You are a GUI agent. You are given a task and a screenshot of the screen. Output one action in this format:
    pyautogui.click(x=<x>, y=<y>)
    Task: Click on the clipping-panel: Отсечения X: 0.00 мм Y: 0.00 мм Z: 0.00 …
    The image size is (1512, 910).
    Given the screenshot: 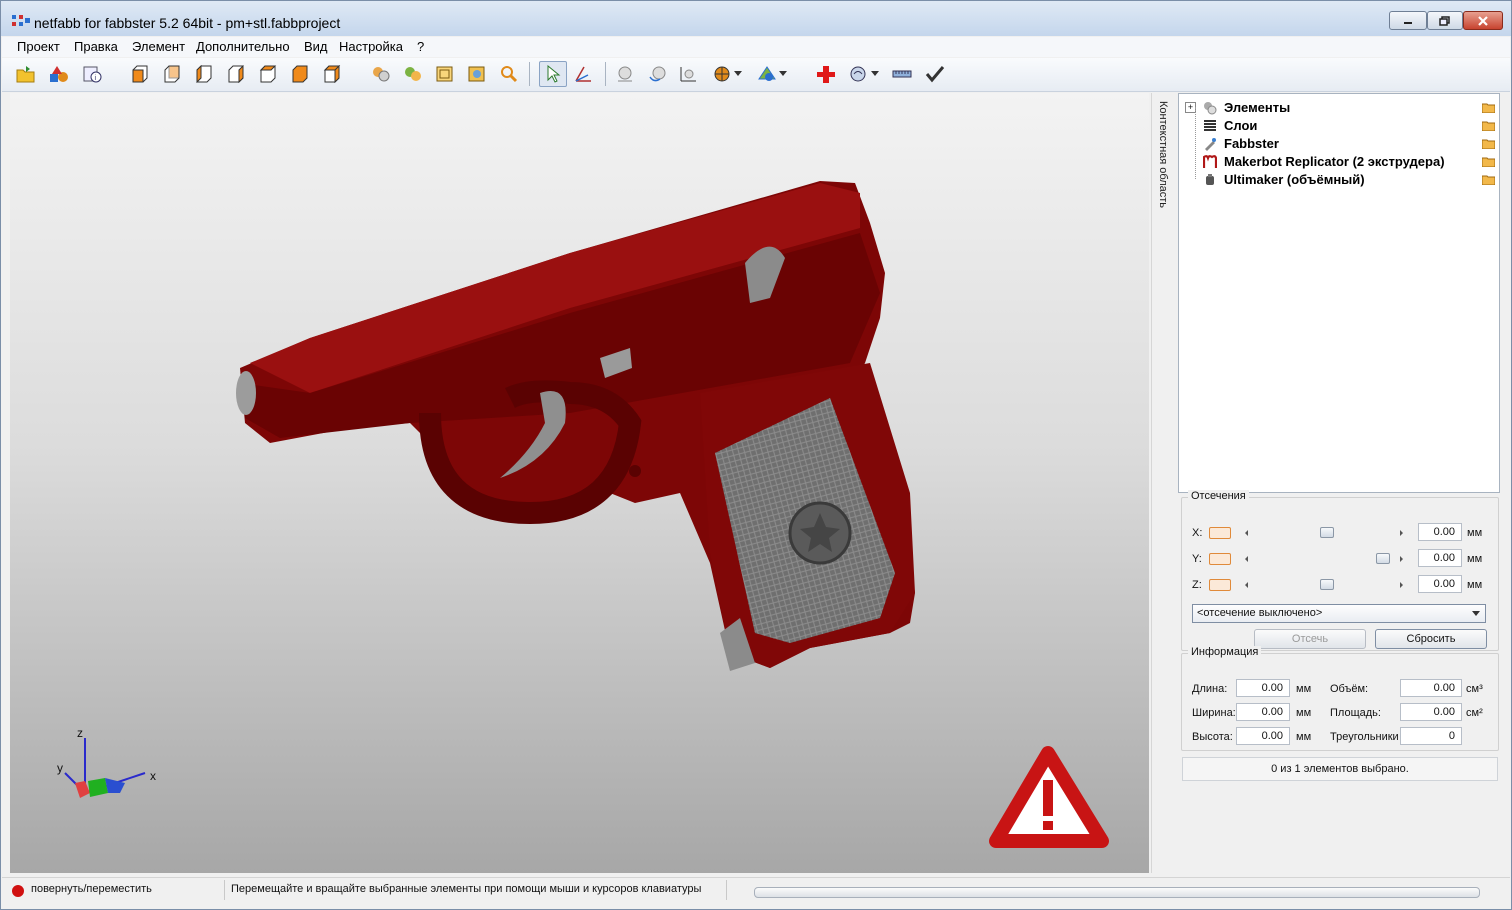 What is the action you would take?
    pyautogui.click(x=1340, y=570)
    